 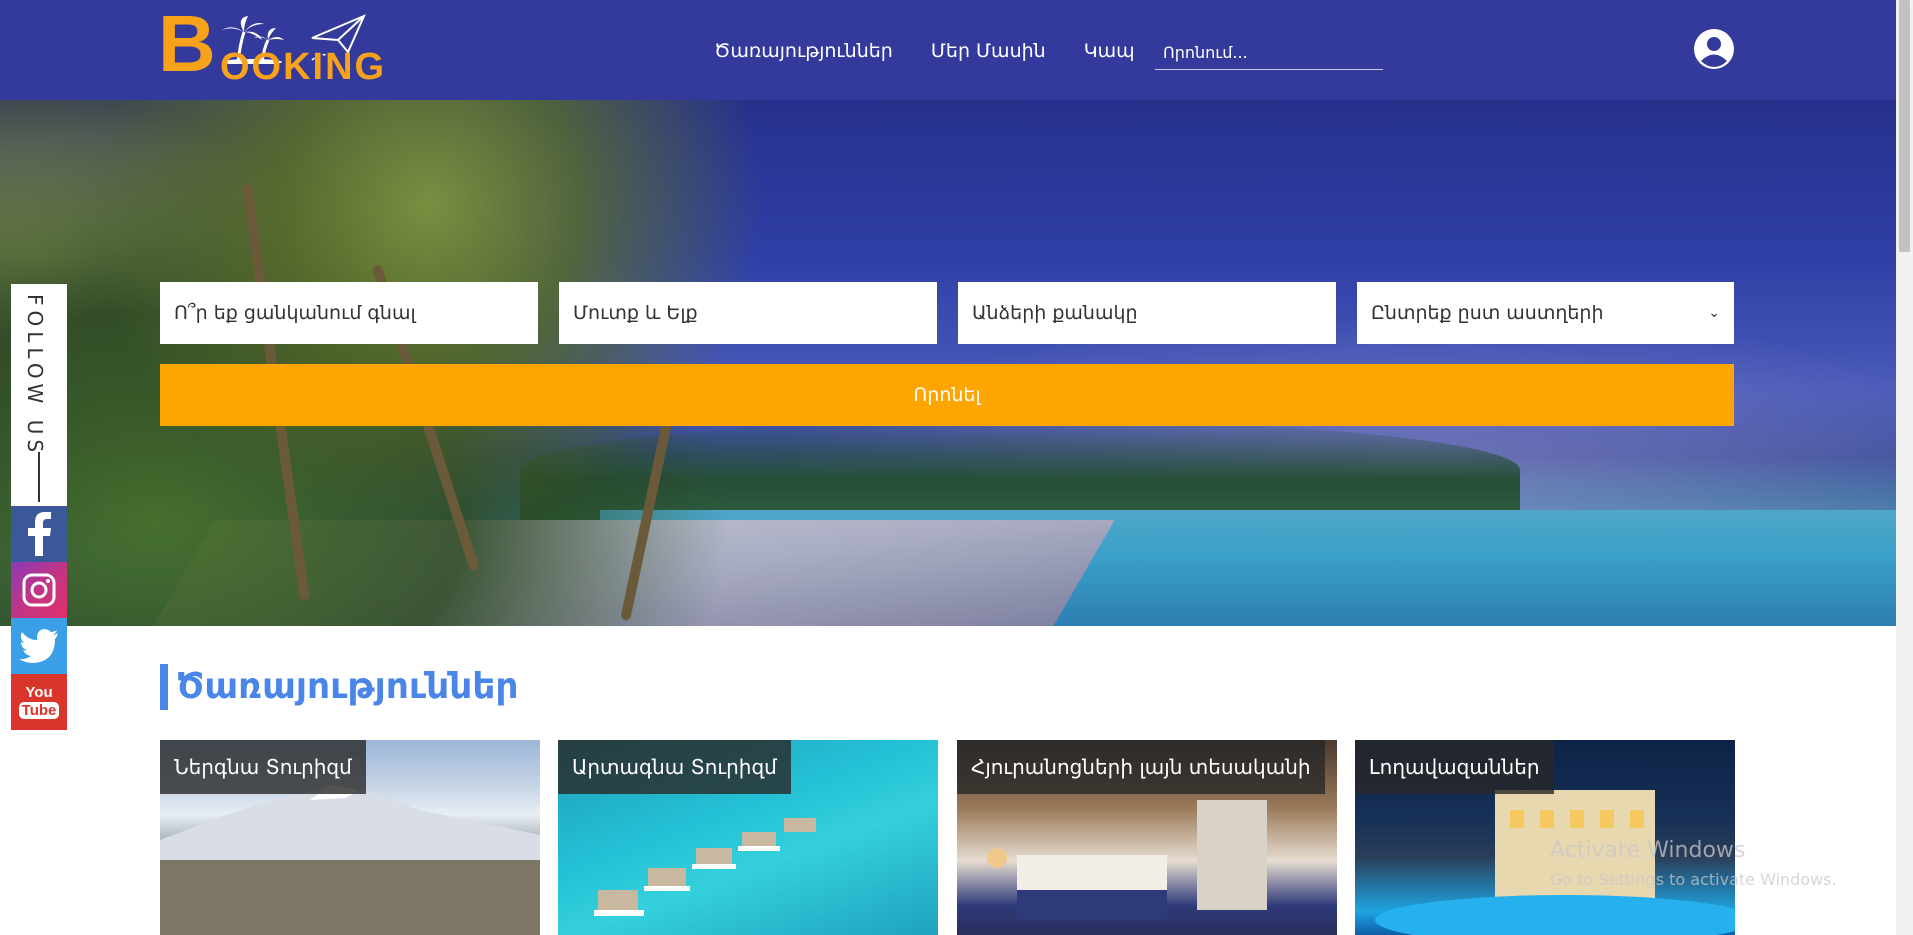 What do you see at coordinates (1147, 837) in the screenshot?
I see `service-card-hotels: Հյուրանոցների լայն տեսականի` at bounding box center [1147, 837].